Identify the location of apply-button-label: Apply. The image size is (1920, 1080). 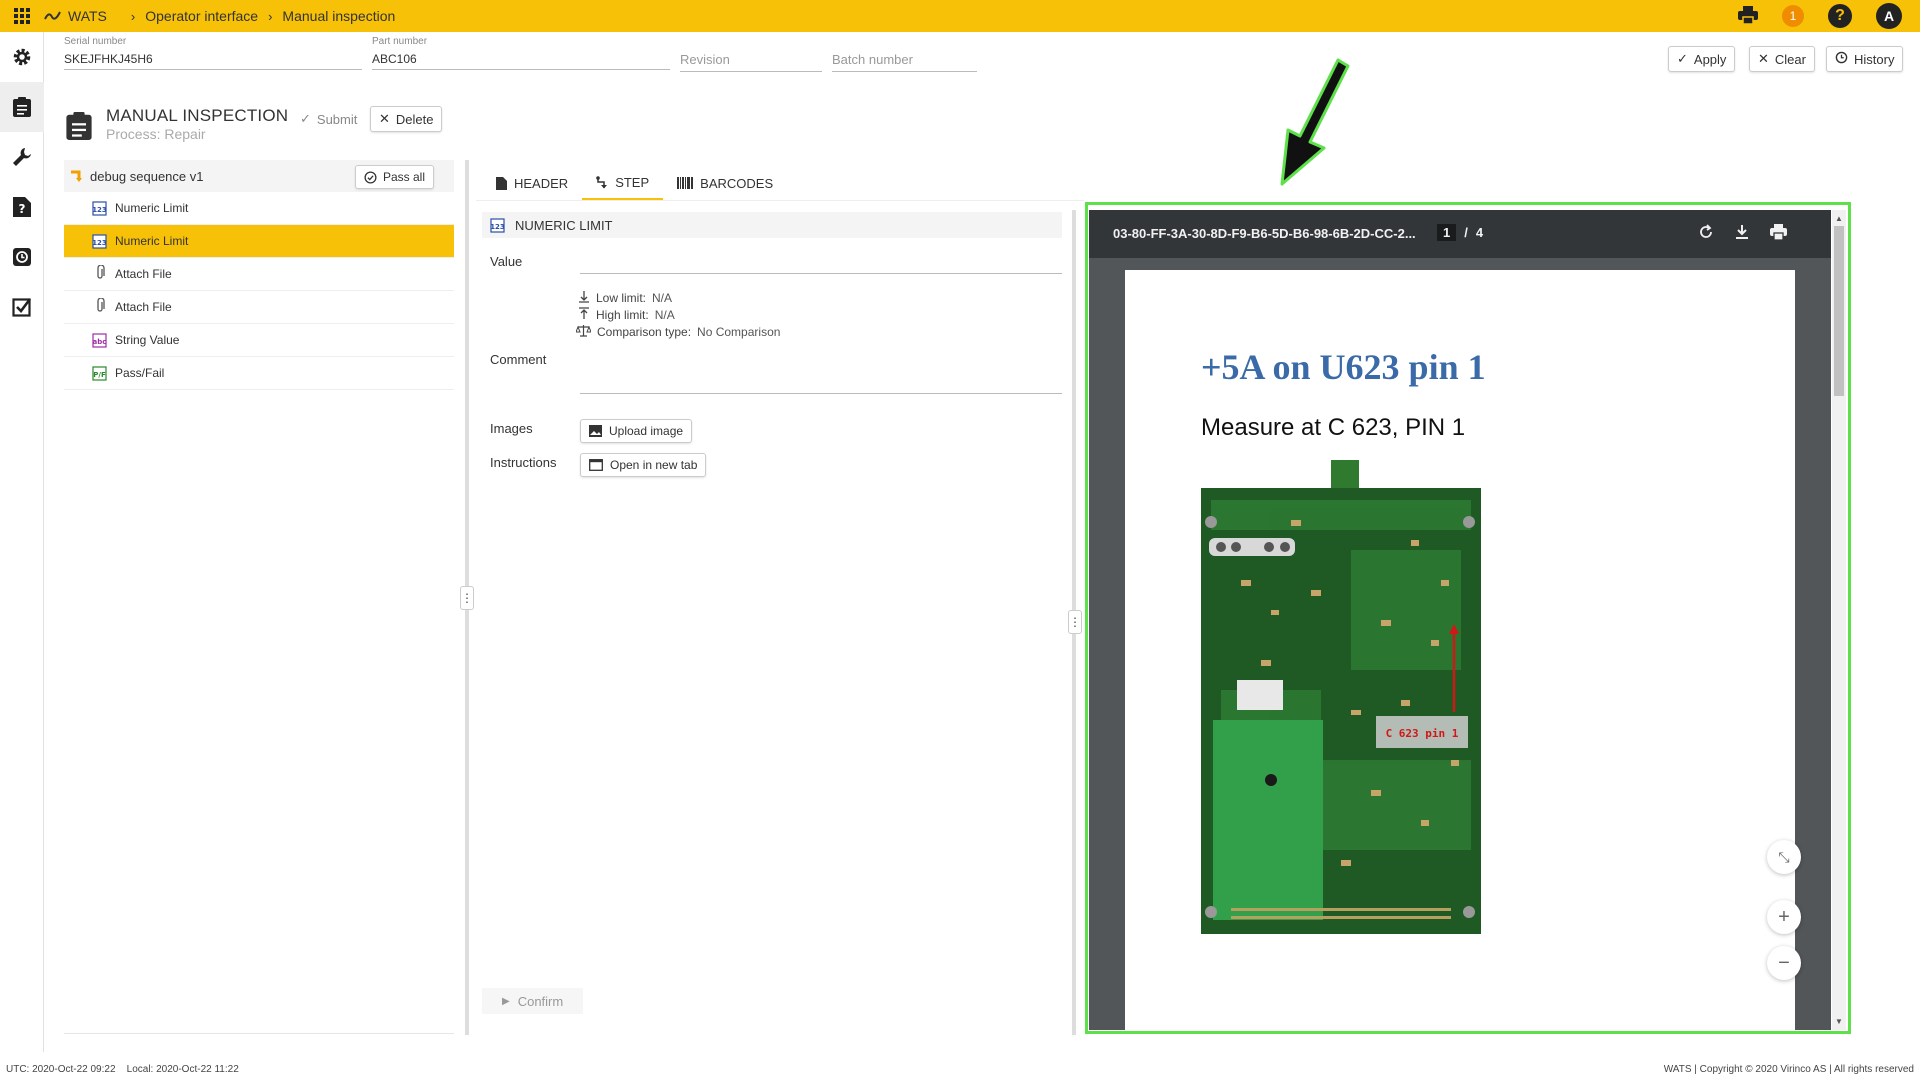
(1710, 59).